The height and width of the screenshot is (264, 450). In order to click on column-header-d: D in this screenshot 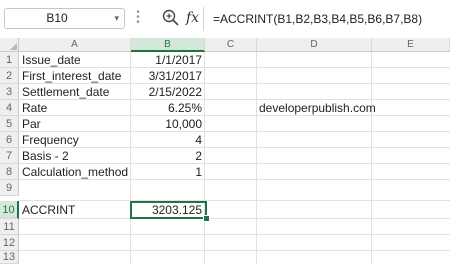, I will do `click(314, 45)`.